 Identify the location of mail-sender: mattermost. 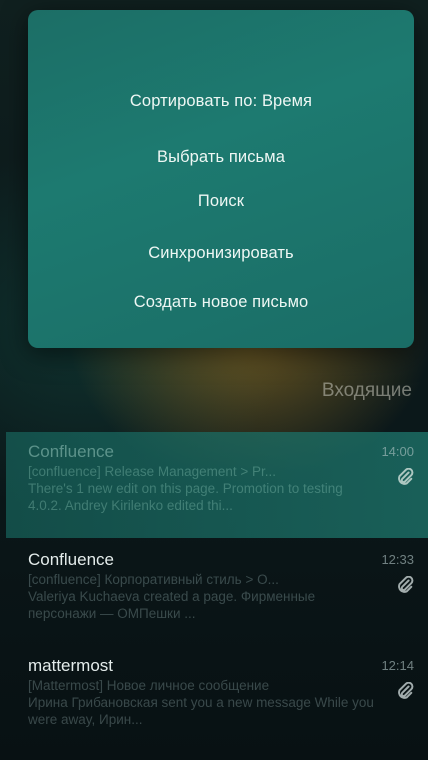
(71, 665).